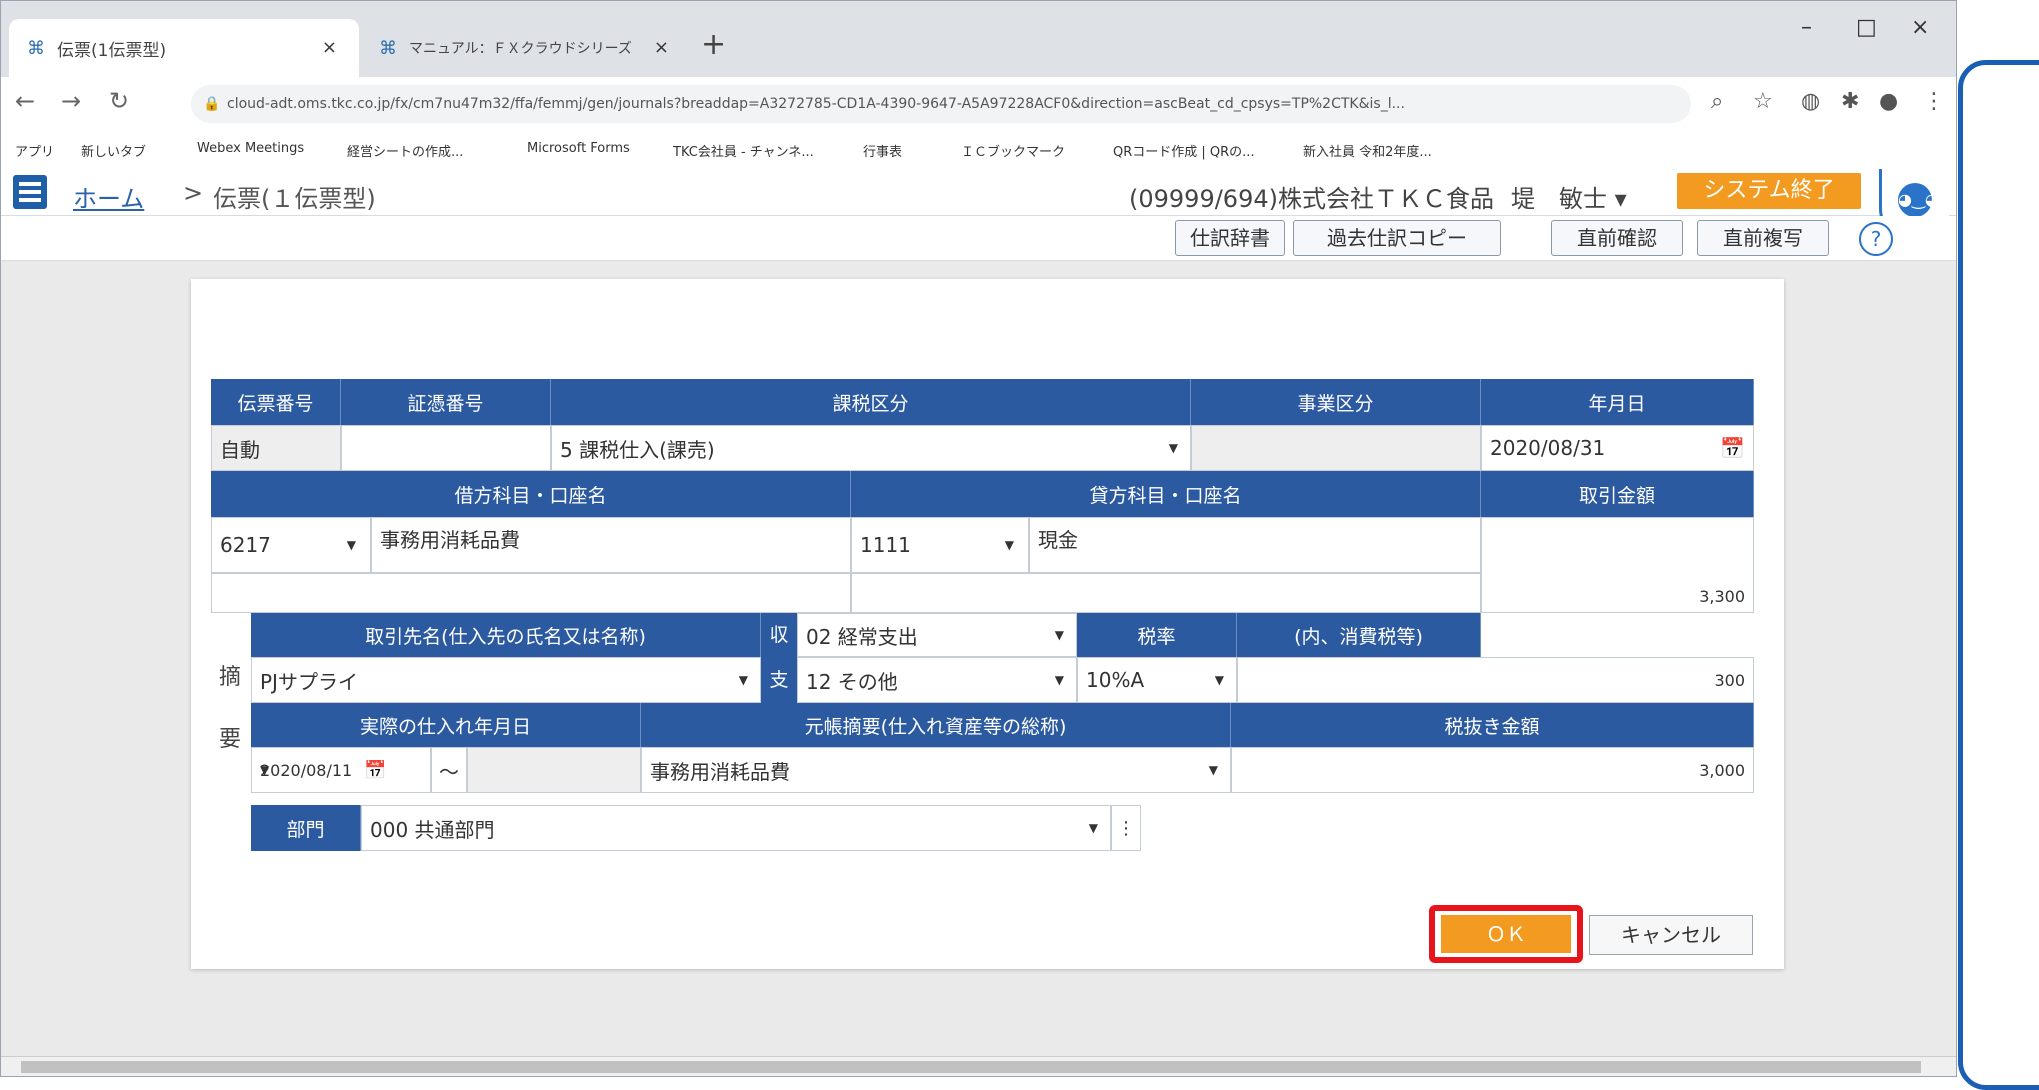  I want to click on bookmark-newtab: 新しいタブ, so click(113, 150).